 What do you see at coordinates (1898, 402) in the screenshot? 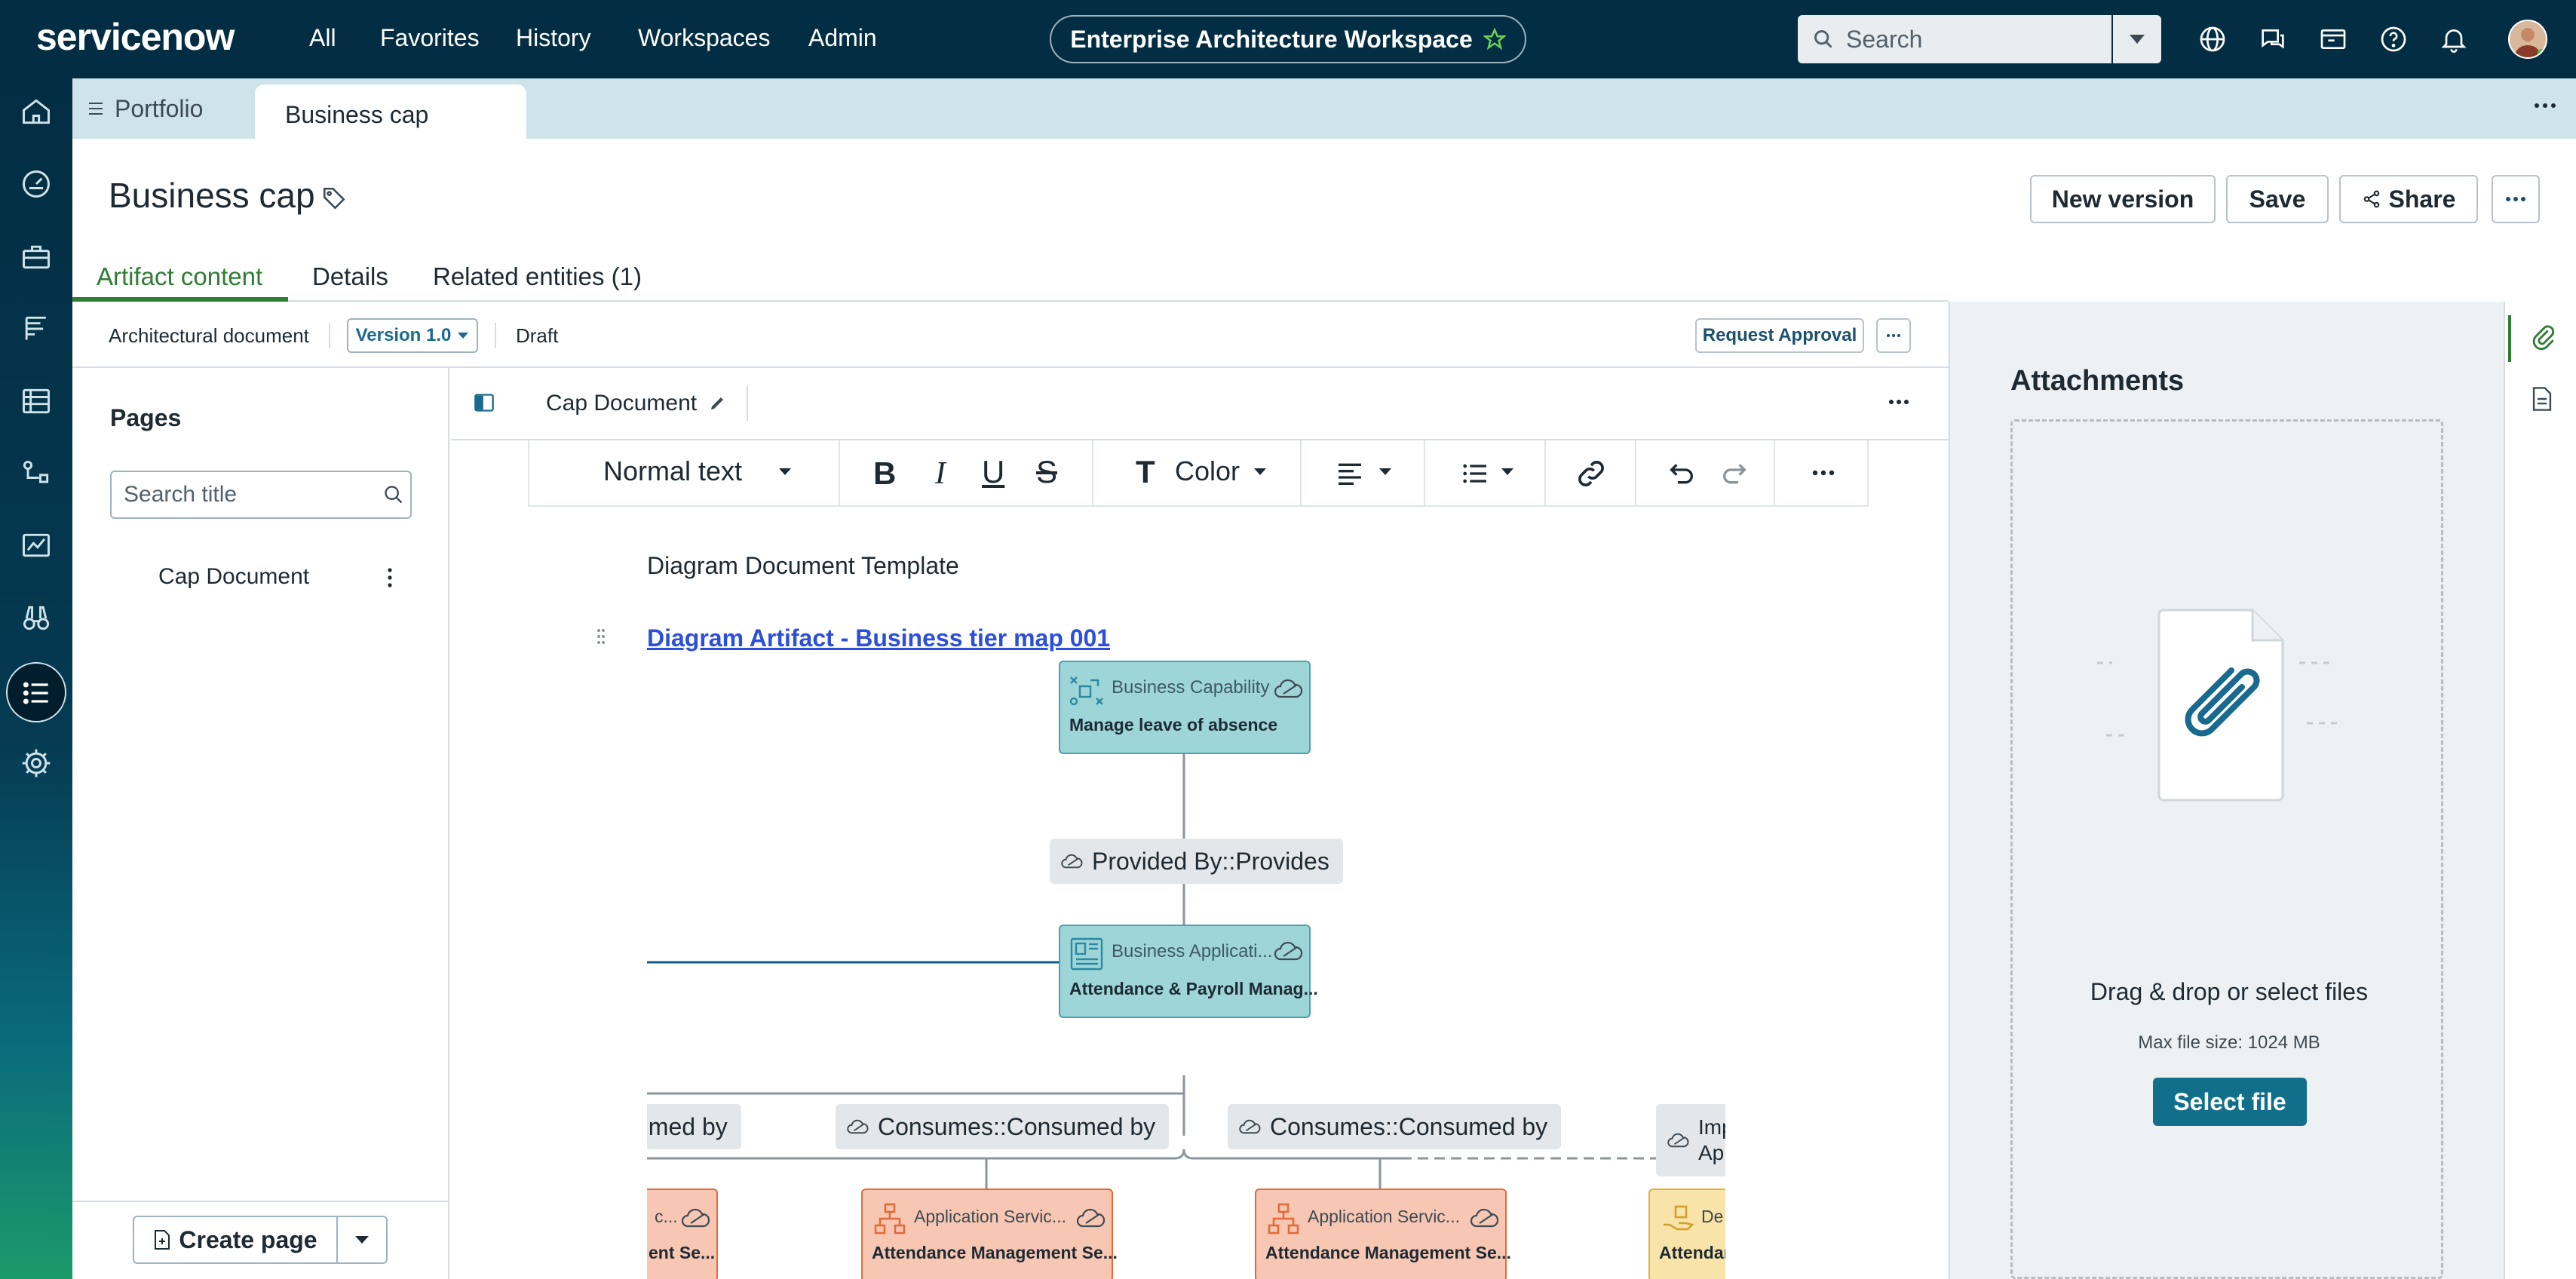
I see `editor-more-icon` at bounding box center [1898, 402].